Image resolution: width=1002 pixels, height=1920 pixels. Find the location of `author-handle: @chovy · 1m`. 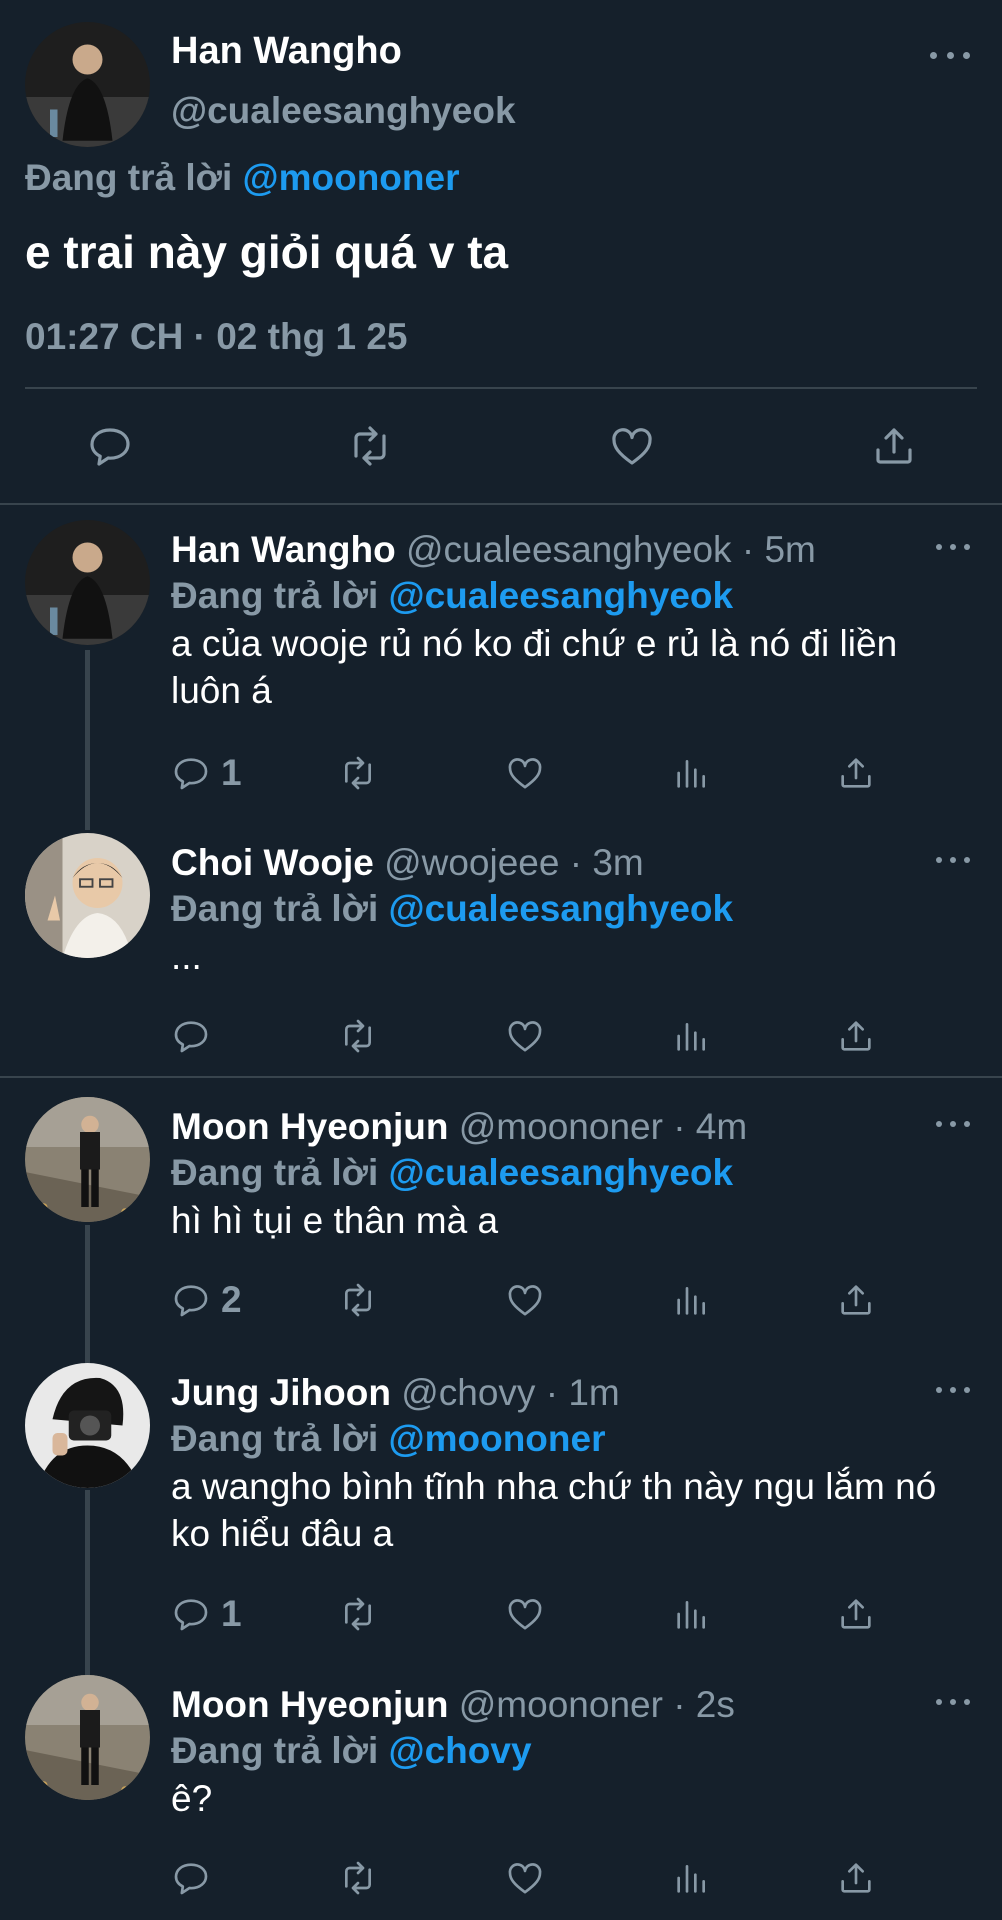

author-handle: @chovy · 1m is located at coordinates (510, 1392).